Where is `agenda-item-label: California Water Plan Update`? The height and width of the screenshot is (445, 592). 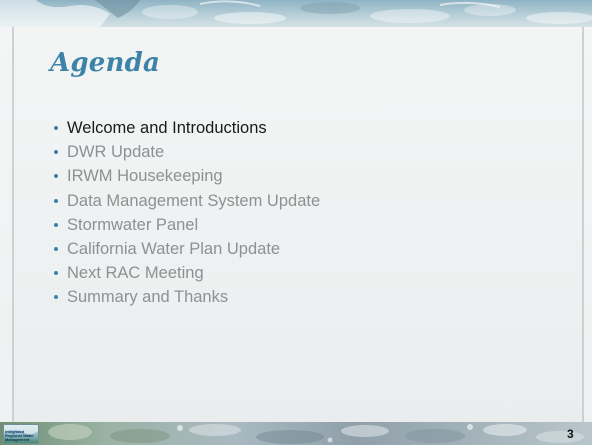
agenda-item-label: California Water Plan Update is located at coordinates (174, 248).